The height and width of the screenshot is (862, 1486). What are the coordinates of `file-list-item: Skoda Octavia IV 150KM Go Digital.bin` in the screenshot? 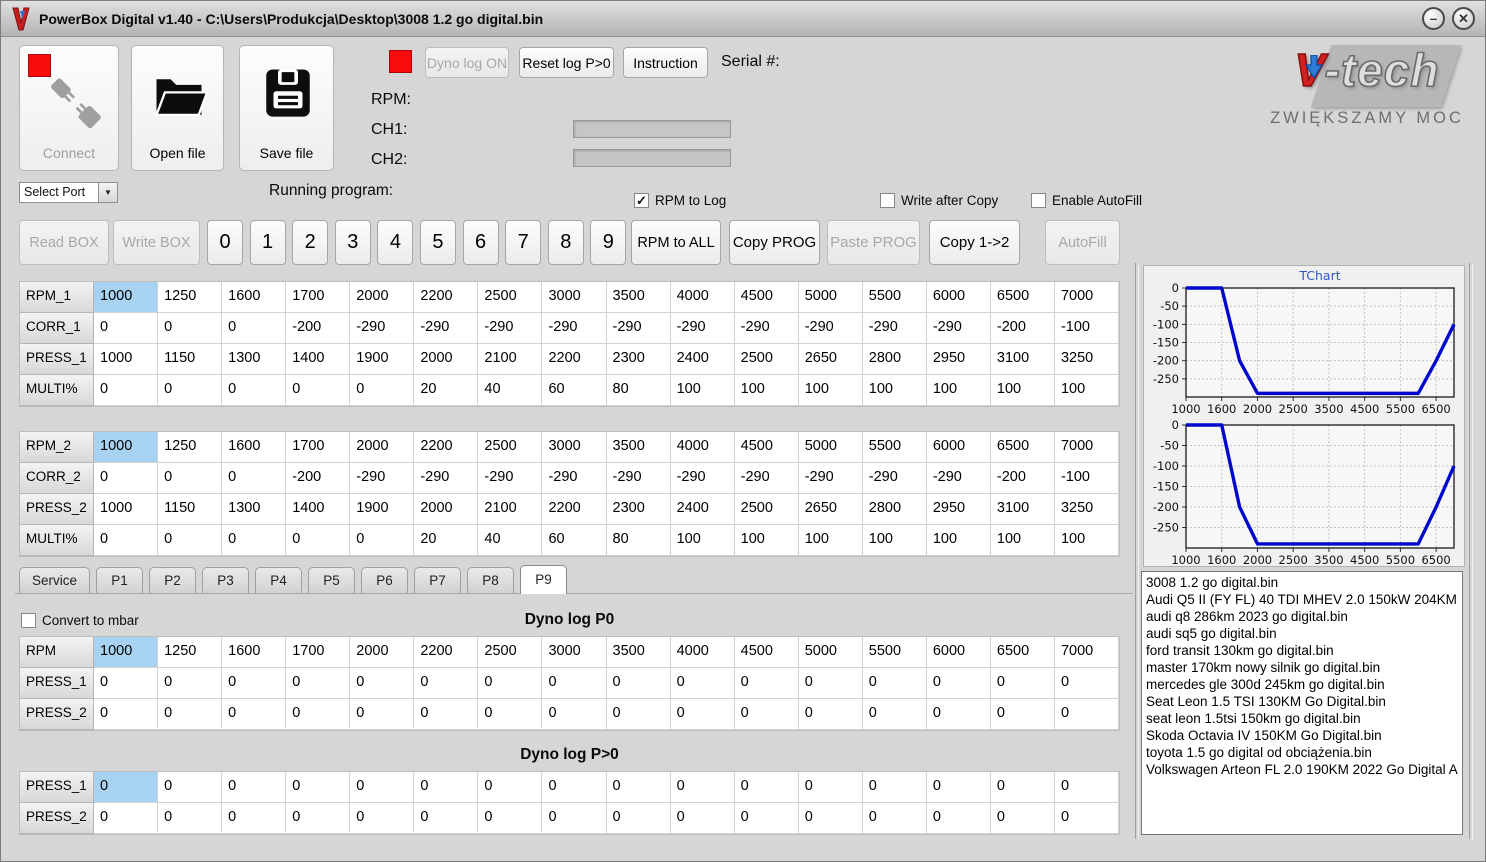 It's located at (1302, 735).